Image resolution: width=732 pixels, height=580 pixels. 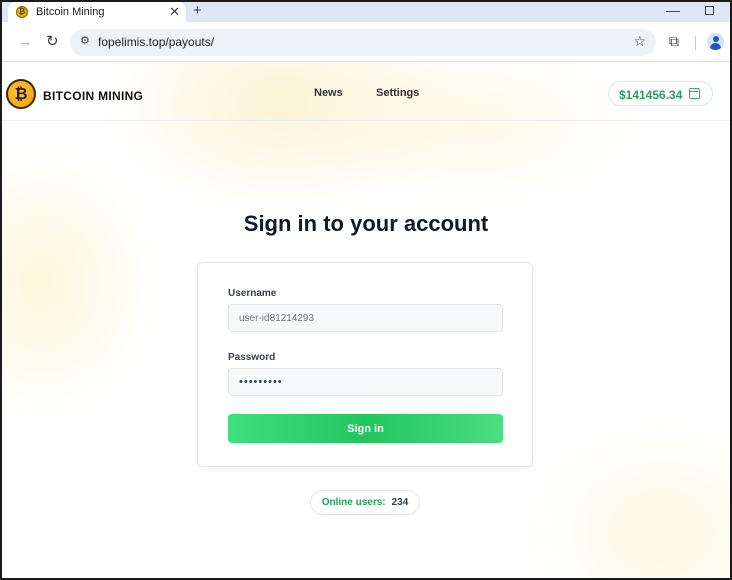 I want to click on bitcoin-favicon-icon: ₿, so click(x=22, y=12).